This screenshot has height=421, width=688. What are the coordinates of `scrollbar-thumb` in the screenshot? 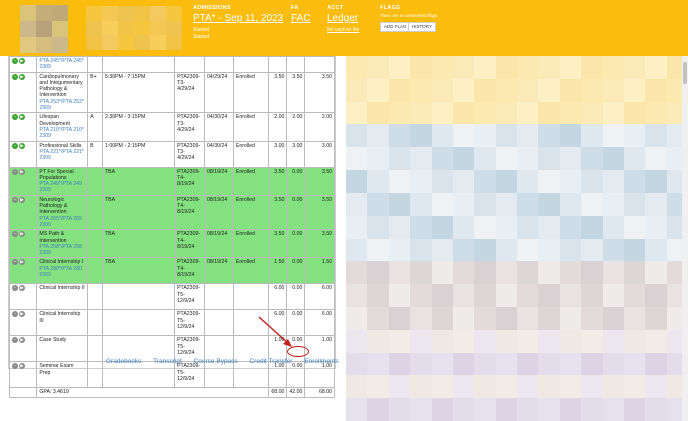 It's located at (685, 73).